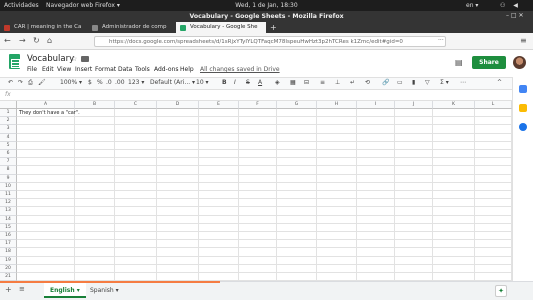 This screenshot has width=533, height=300. I want to click on valign-icon: ⊥, so click(337, 82).